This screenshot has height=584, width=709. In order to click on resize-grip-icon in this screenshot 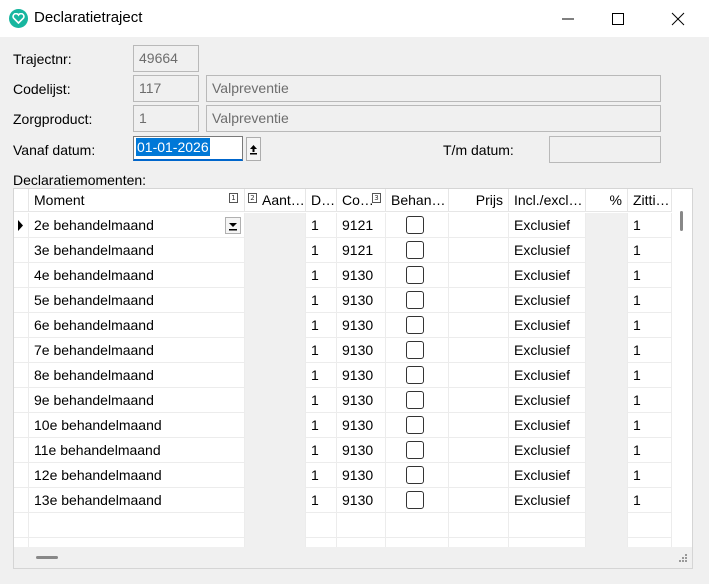, I will do `click(683, 558)`.